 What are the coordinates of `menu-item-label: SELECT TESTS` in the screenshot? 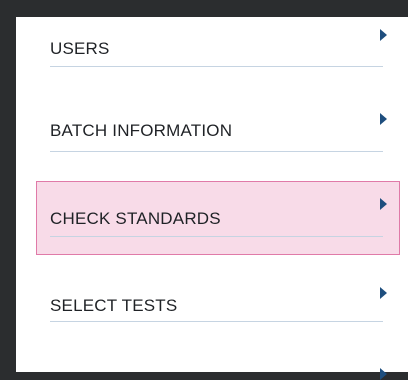 It's located at (114, 305).